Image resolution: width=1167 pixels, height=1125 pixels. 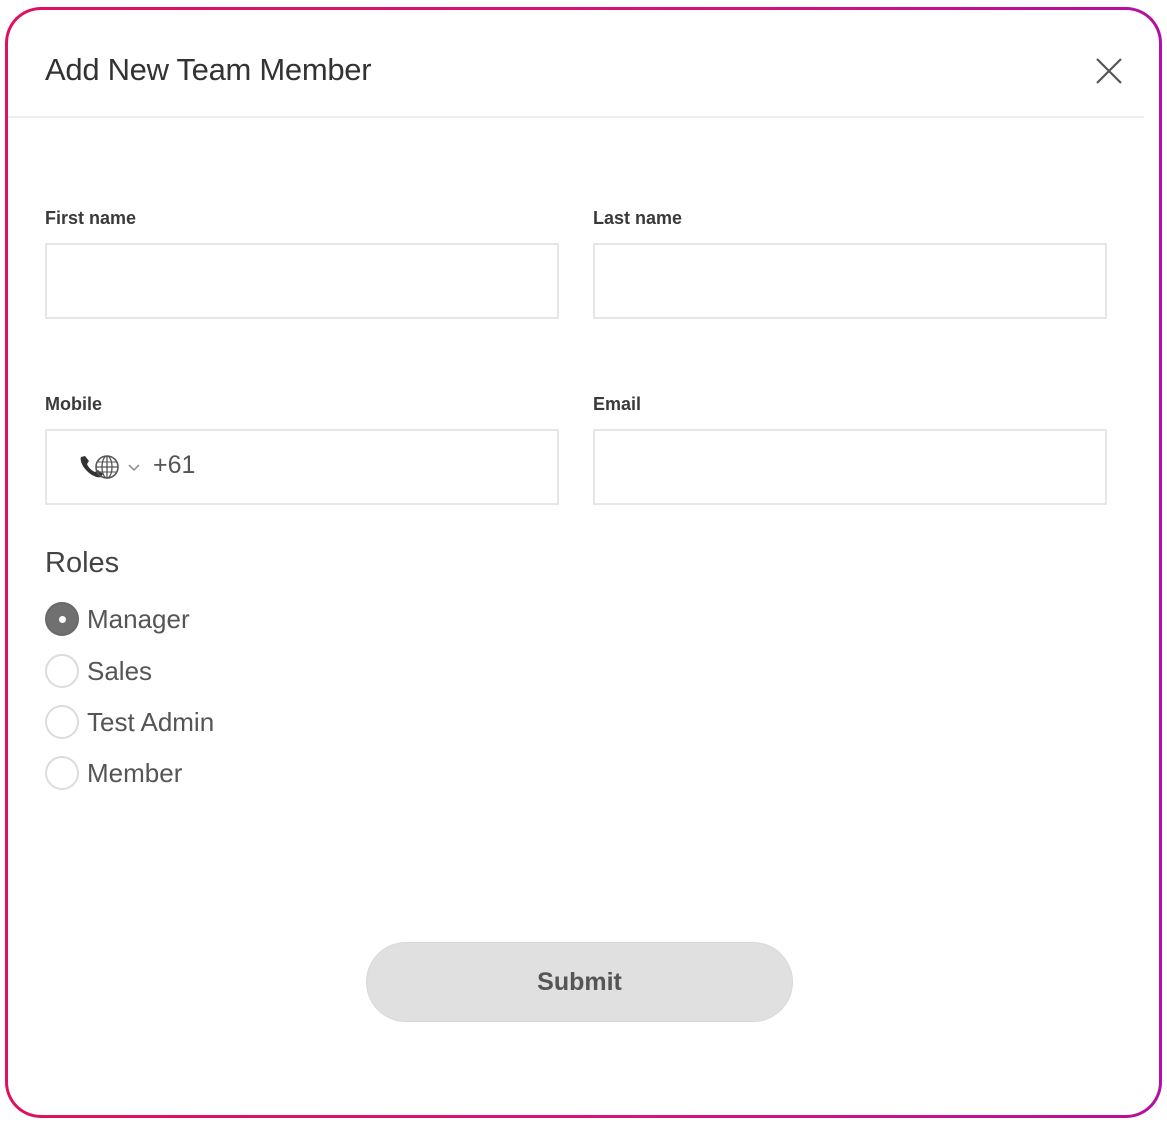 I want to click on close-icon, so click(x=1109, y=71).